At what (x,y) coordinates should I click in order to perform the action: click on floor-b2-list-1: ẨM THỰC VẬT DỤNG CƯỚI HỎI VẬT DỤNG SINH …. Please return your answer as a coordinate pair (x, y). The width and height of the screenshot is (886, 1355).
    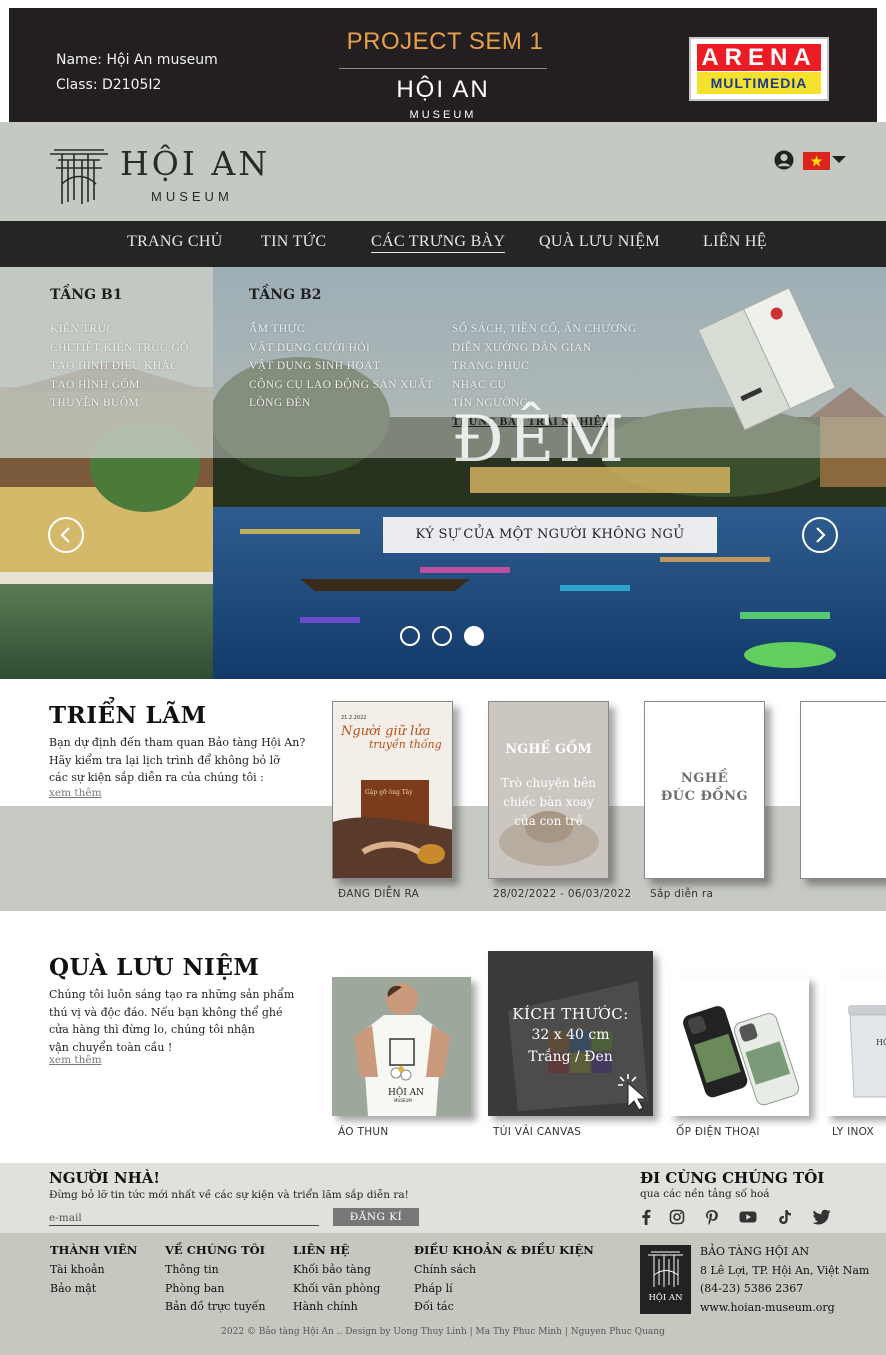
    Looking at the image, I should click on (341, 366).